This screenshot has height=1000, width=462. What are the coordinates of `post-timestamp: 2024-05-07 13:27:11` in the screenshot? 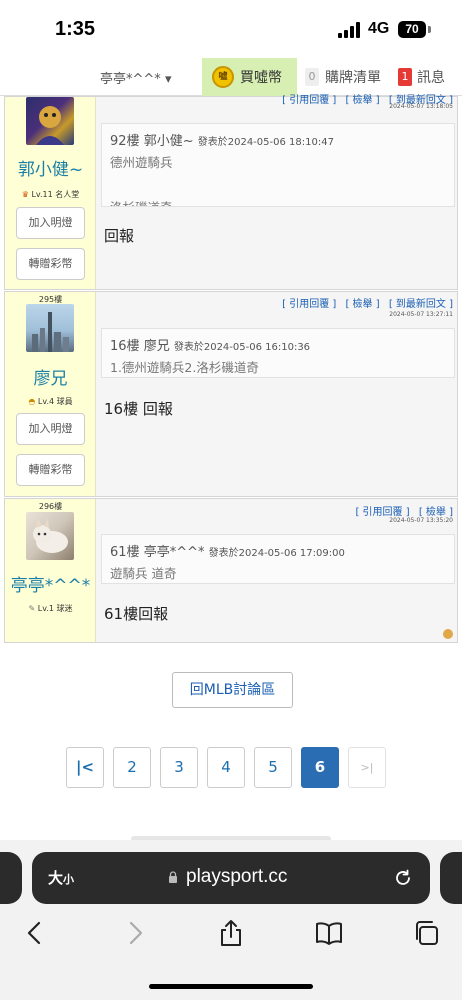 It's located at (421, 314).